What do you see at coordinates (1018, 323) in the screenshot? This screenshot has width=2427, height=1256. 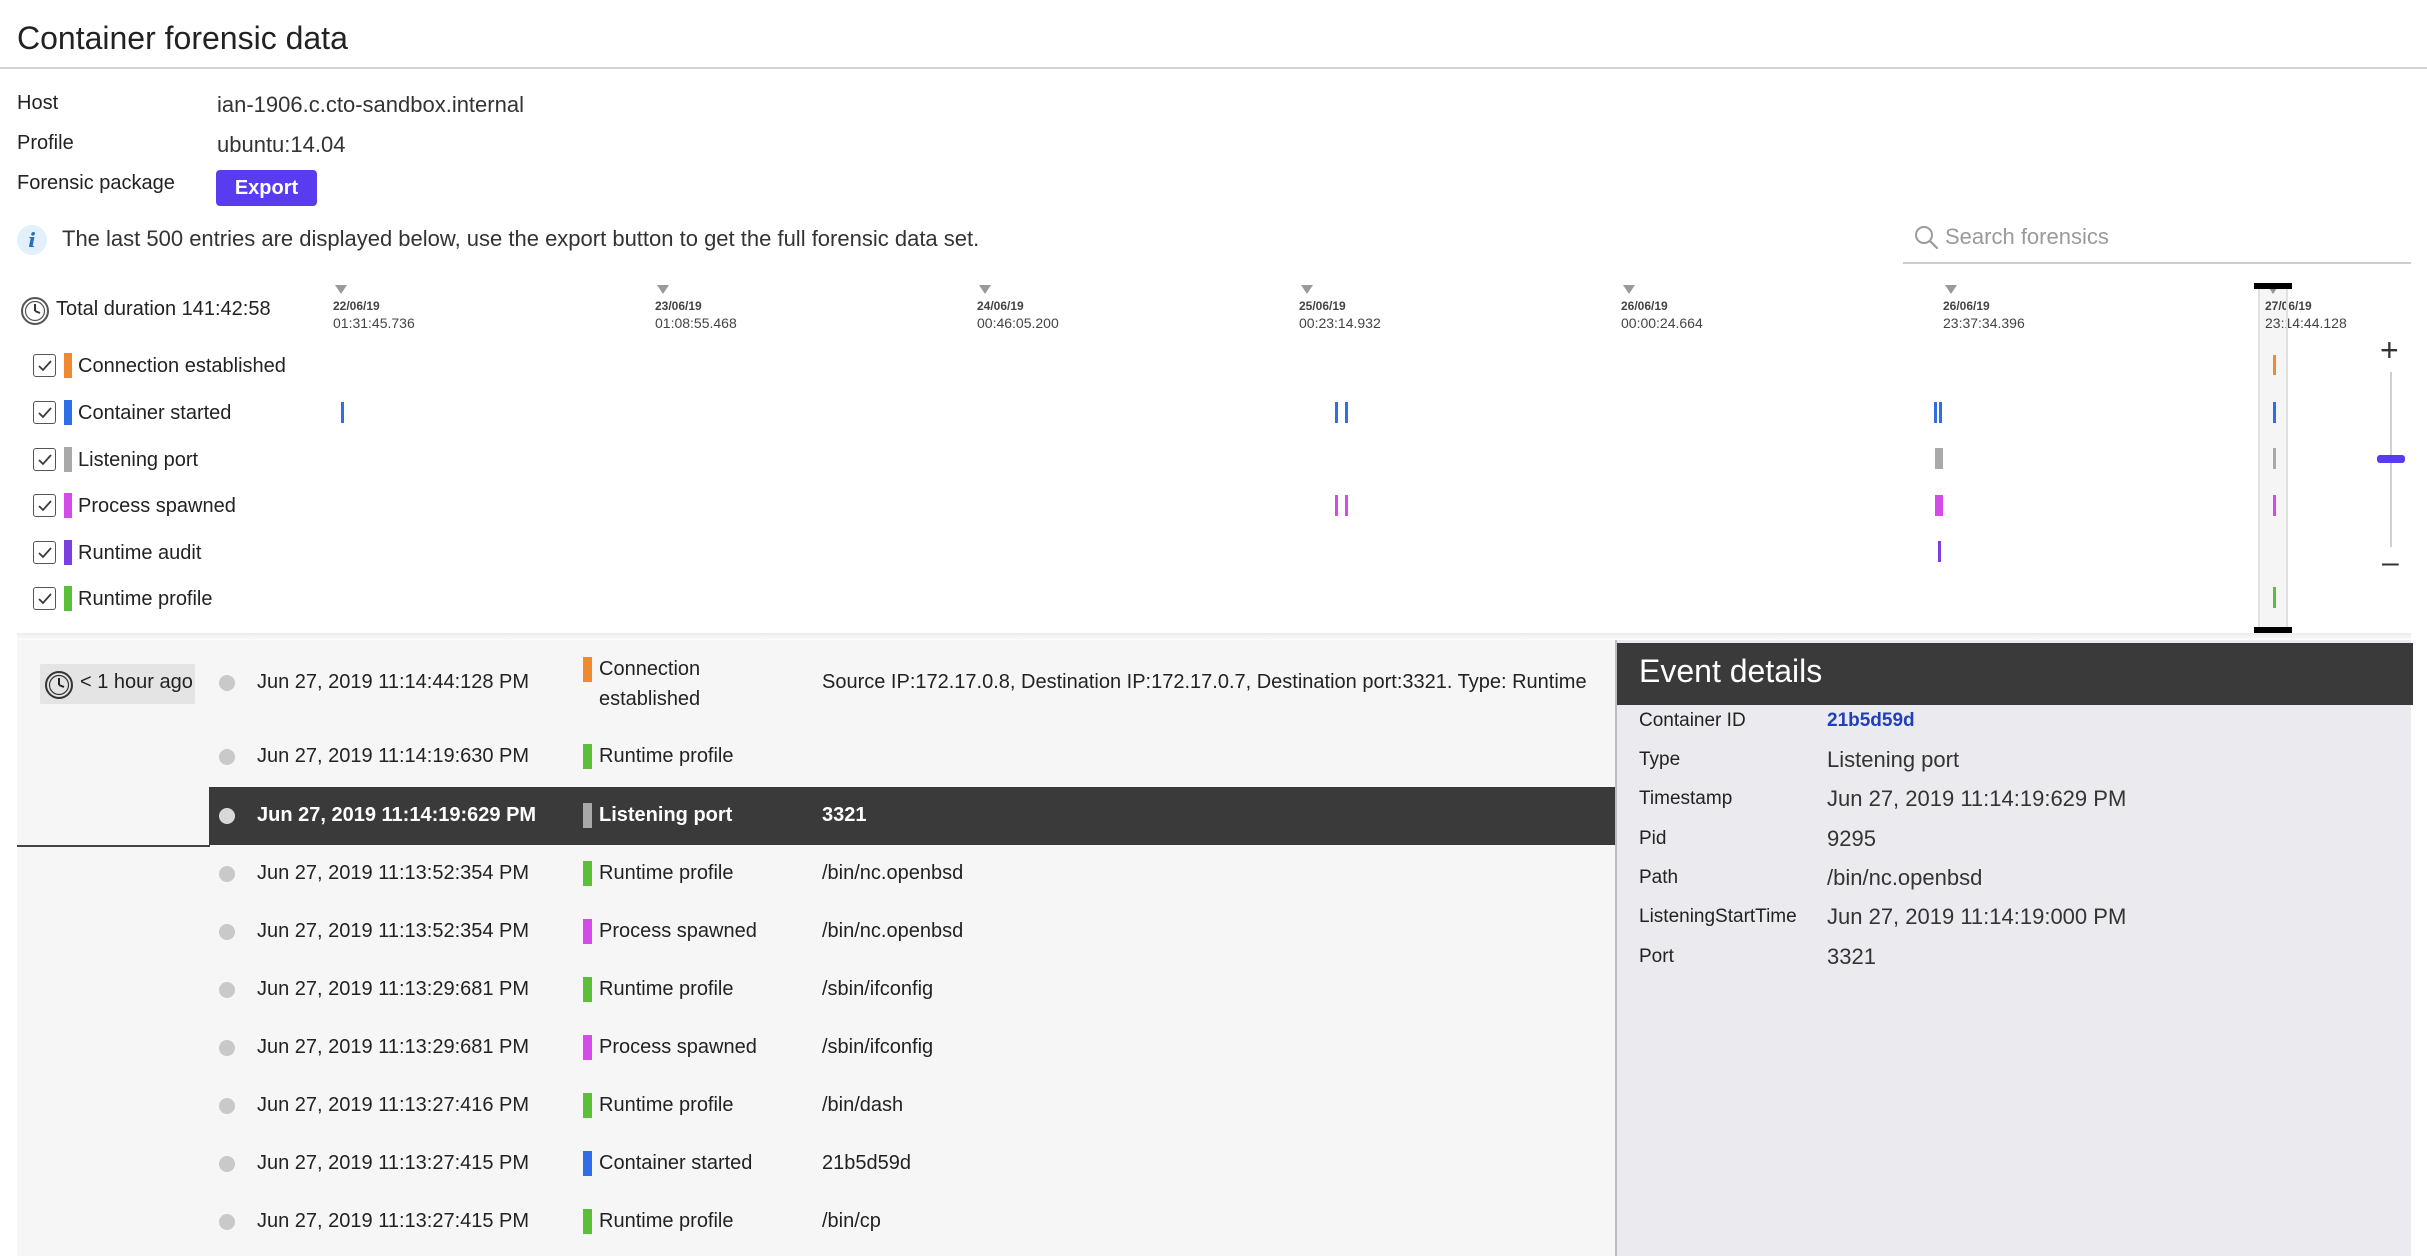 I see `axis-tick-time: 00:46:05.200` at bounding box center [1018, 323].